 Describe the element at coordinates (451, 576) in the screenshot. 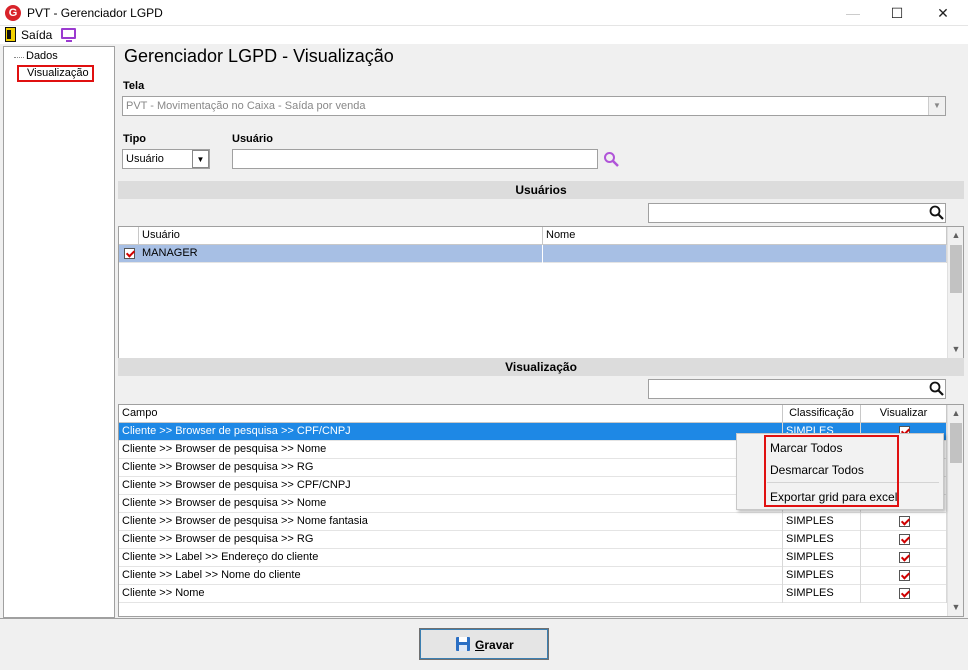

I see `view-cell-campo: Cliente >> Label >> Nome do cliente` at that location.